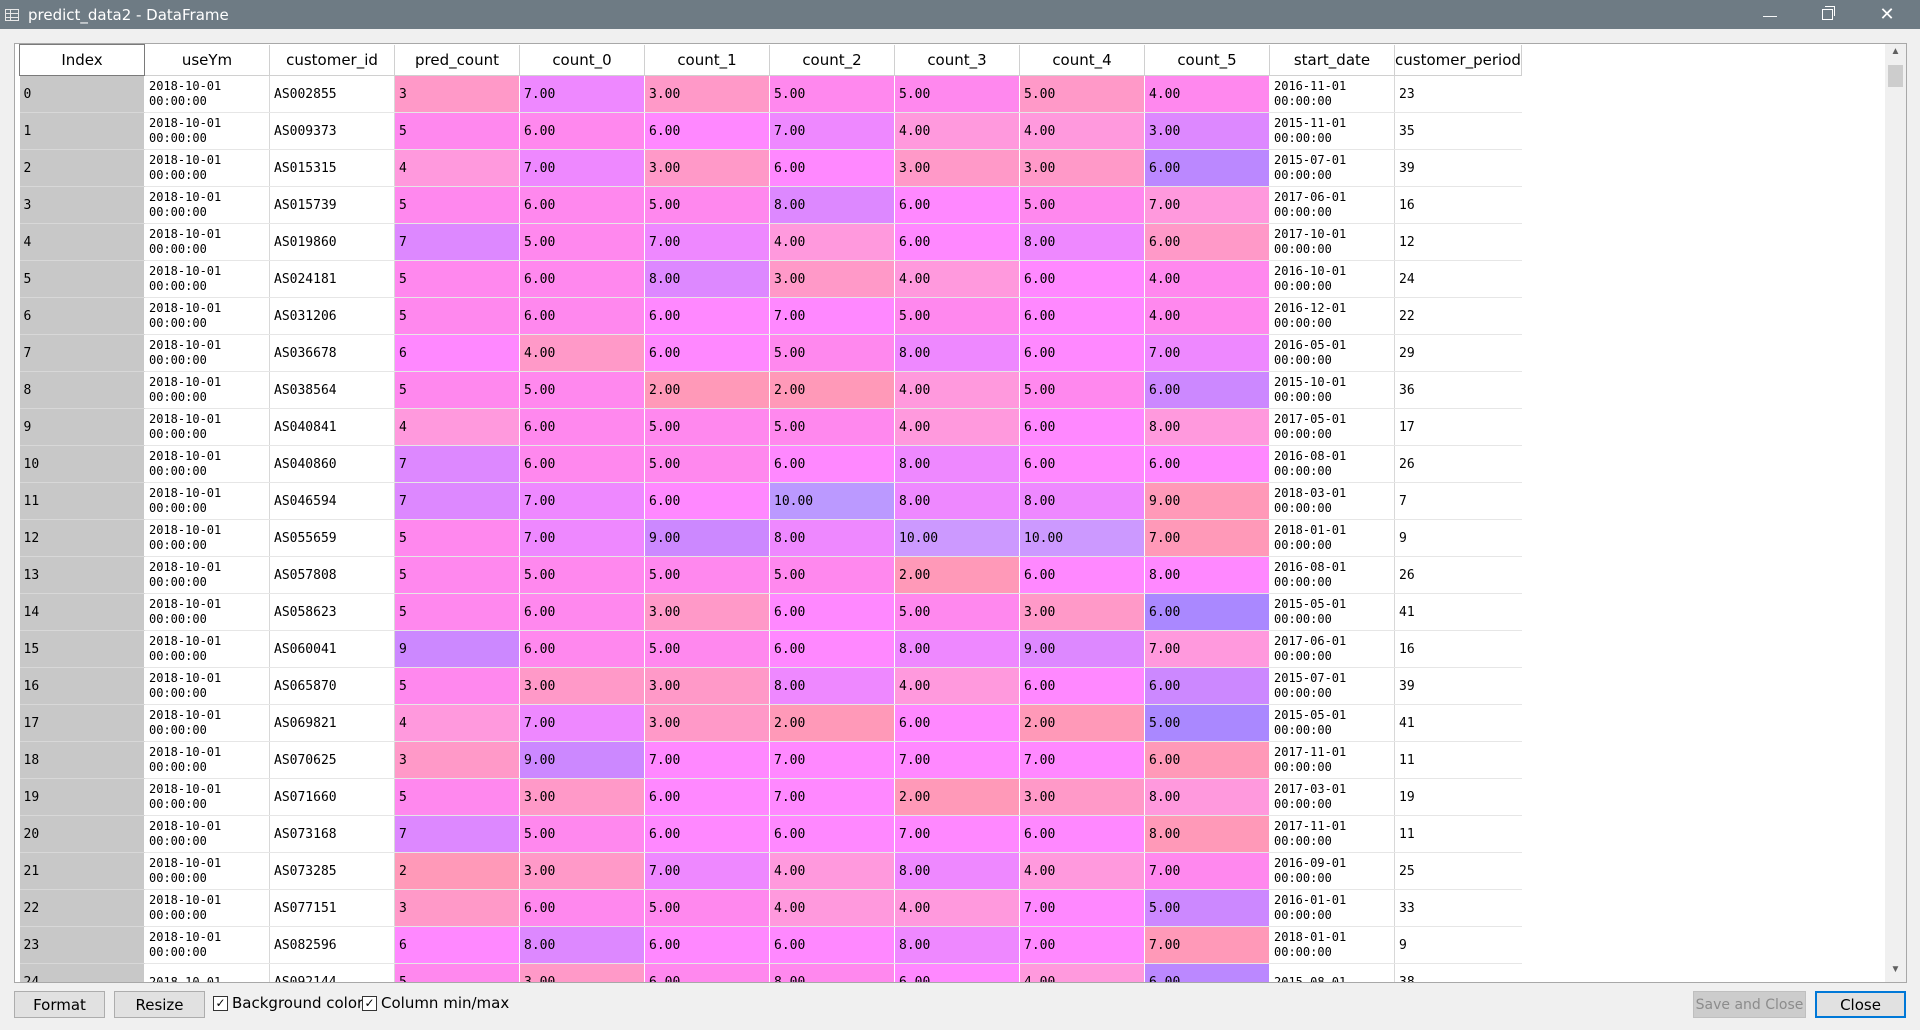  Describe the element at coordinates (82, 972) in the screenshot. I see `row-index-cell: 24` at that location.